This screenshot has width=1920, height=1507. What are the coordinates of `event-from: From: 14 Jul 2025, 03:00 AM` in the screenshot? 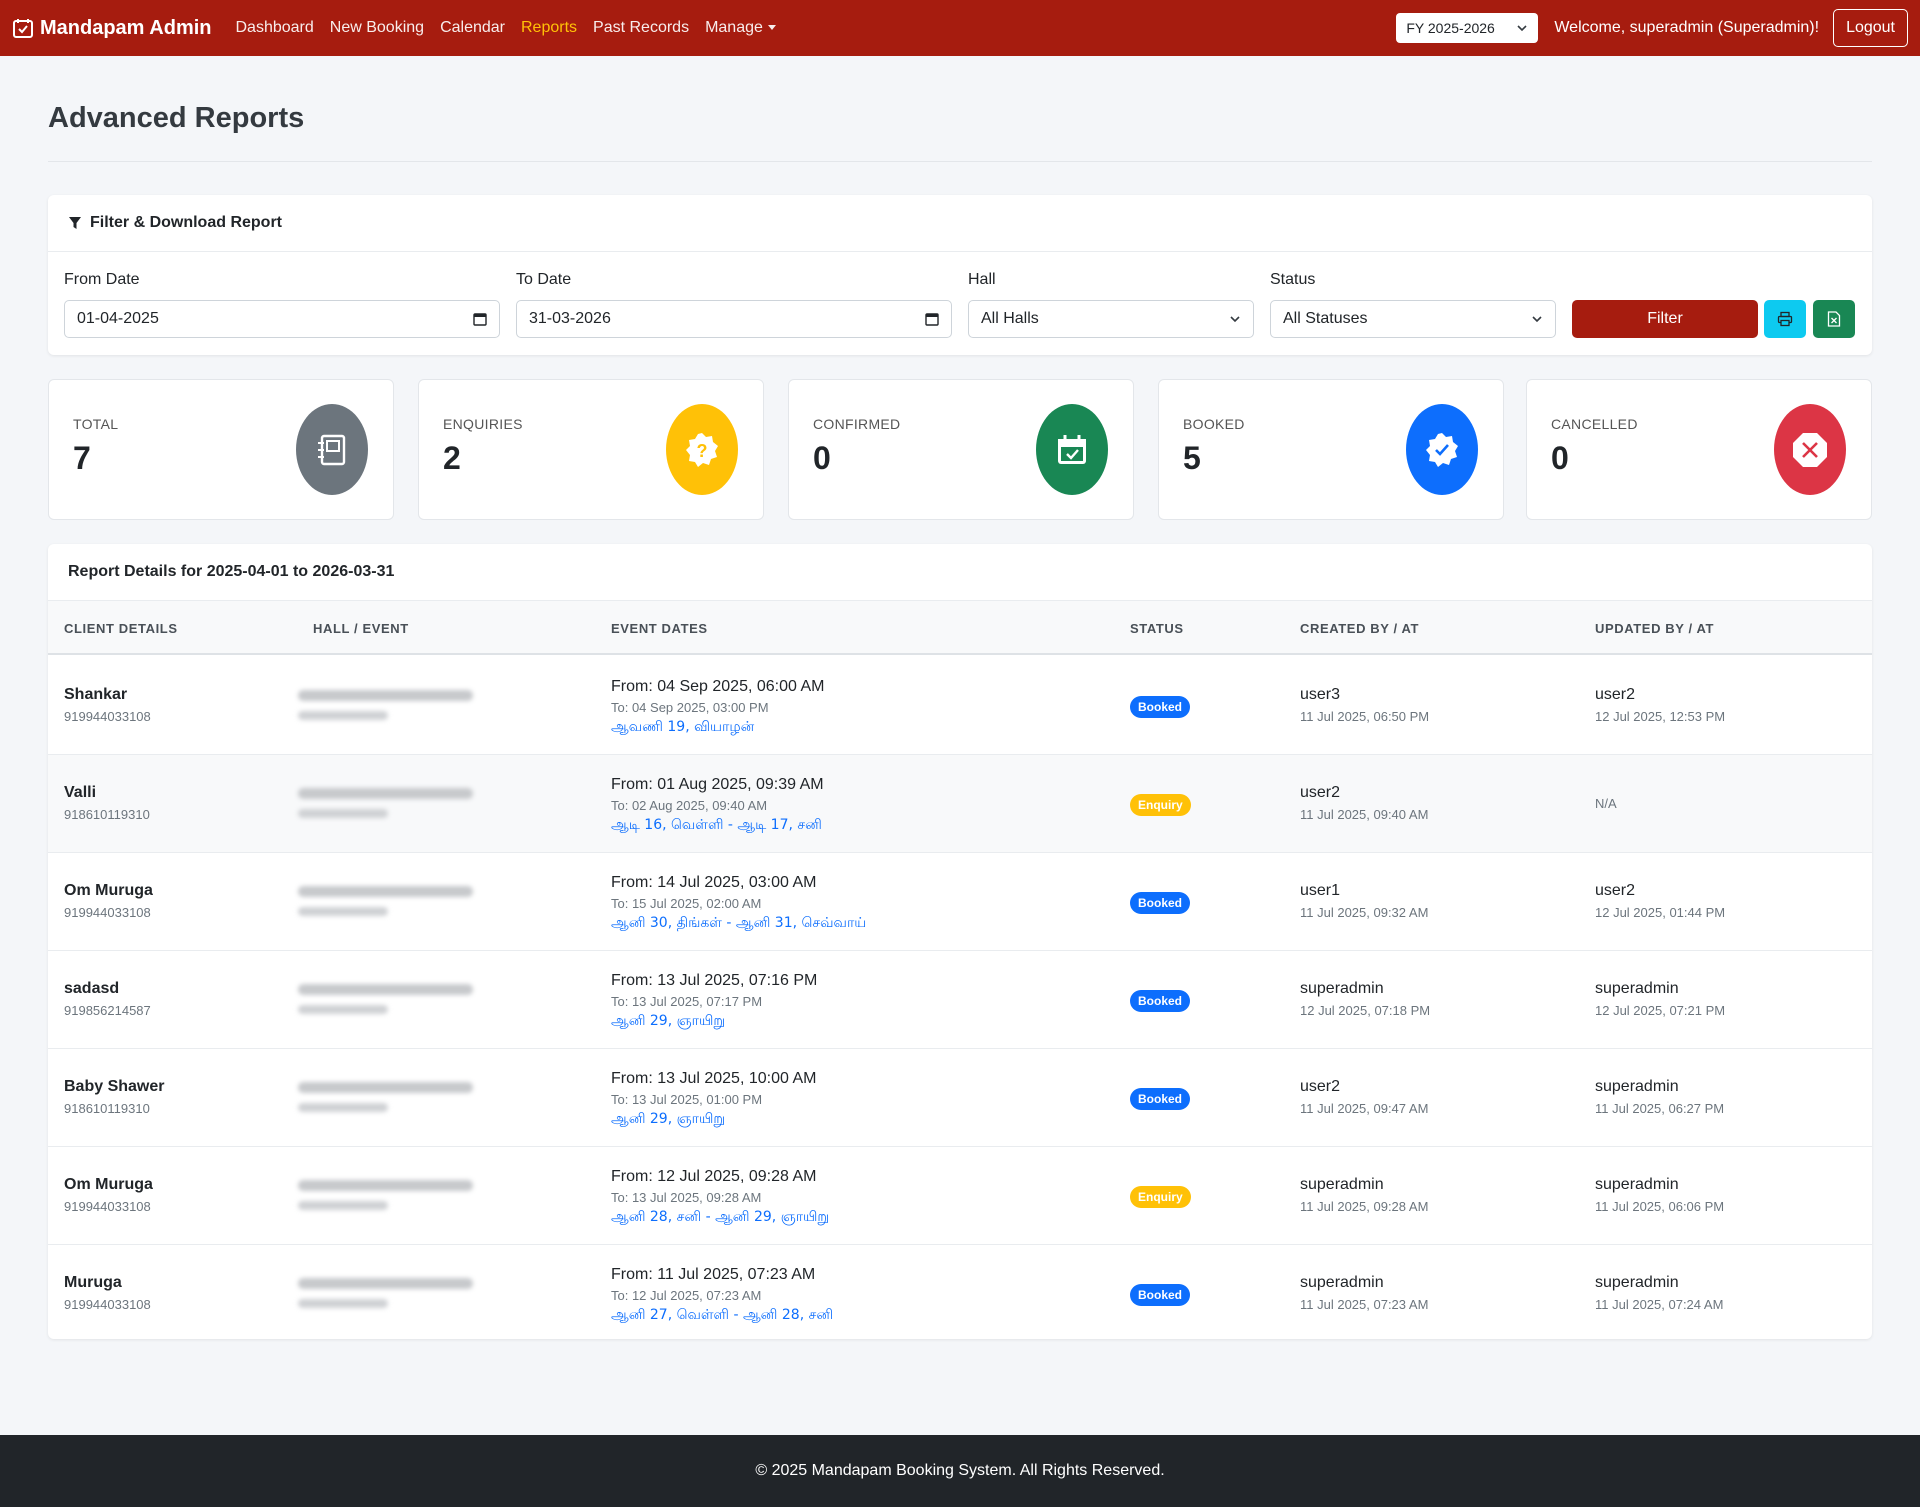 It's located at (714, 882).